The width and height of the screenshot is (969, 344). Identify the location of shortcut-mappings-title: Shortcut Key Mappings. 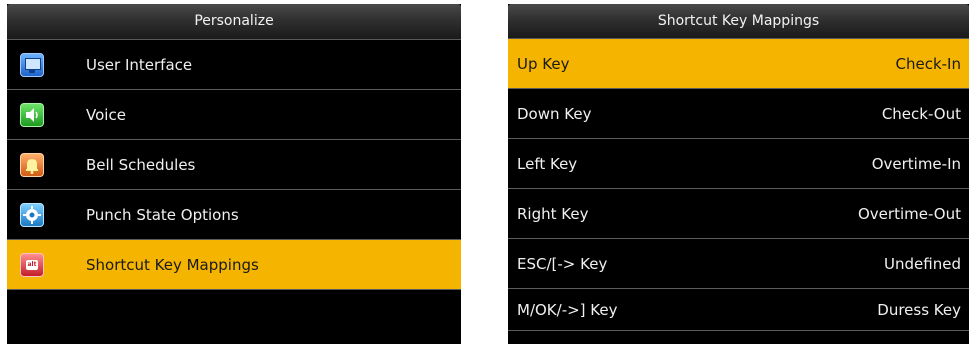
(738, 21).